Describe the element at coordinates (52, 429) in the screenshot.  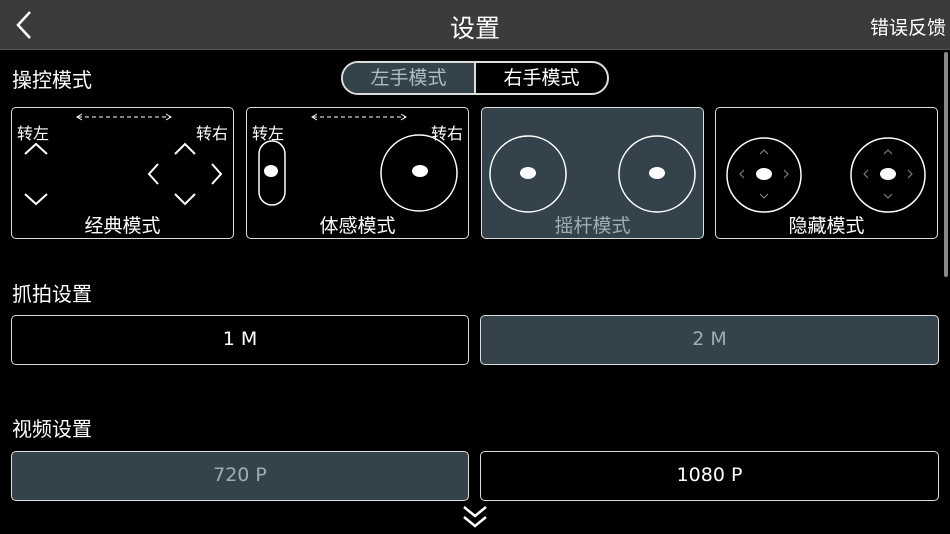
I see `video-label: 视频设置` at that location.